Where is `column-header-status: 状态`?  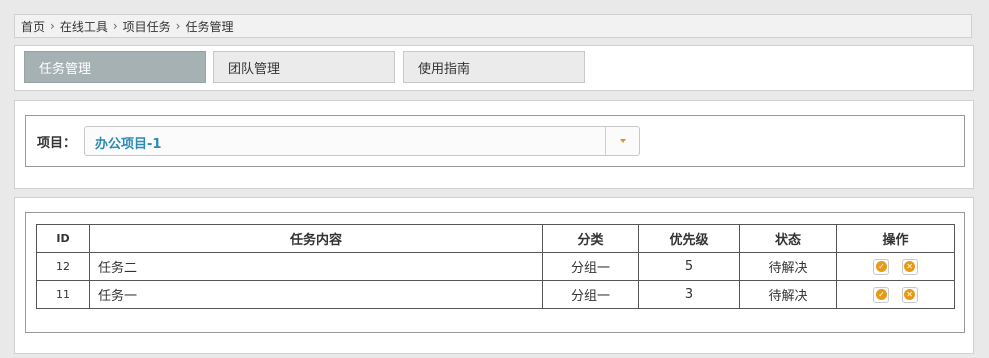 column-header-status: 状态 is located at coordinates (788, 238).